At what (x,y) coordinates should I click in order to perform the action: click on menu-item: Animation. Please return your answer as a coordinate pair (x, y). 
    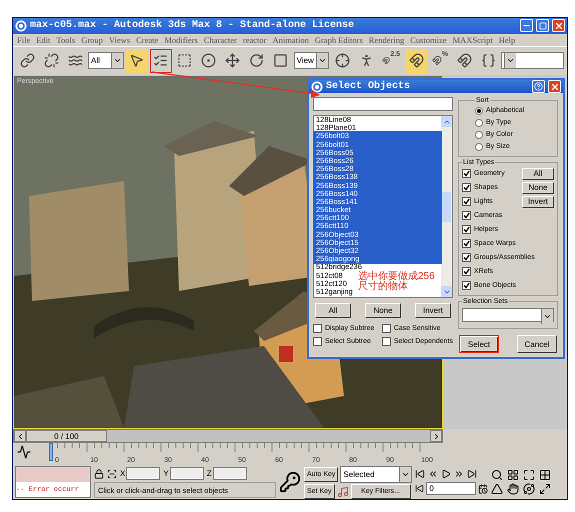
    Looking at the image, I should click on (290, 39).